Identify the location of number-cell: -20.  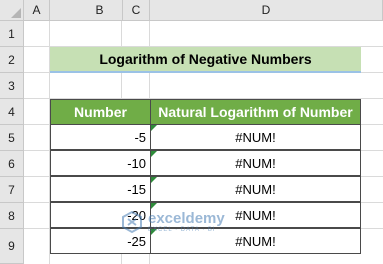
(100, 215).